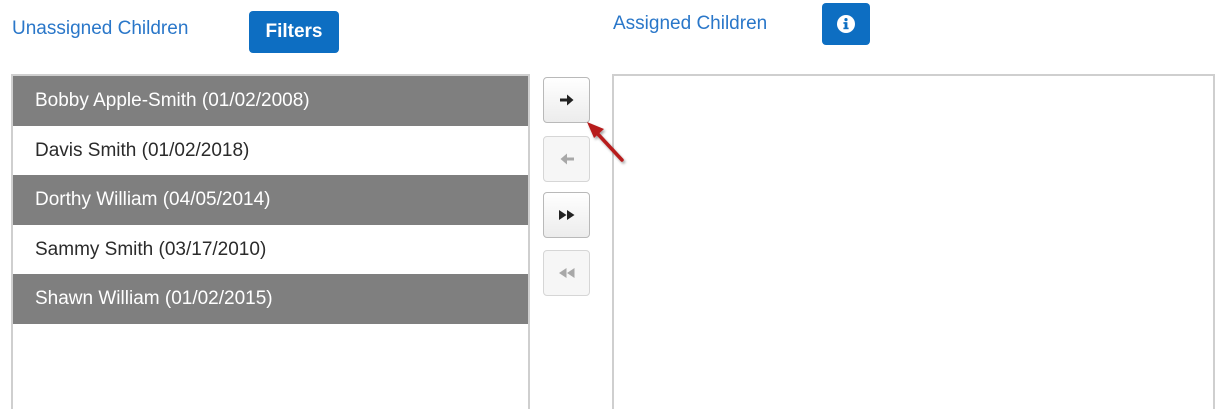  I want to click on info-button, so click(846, 24).